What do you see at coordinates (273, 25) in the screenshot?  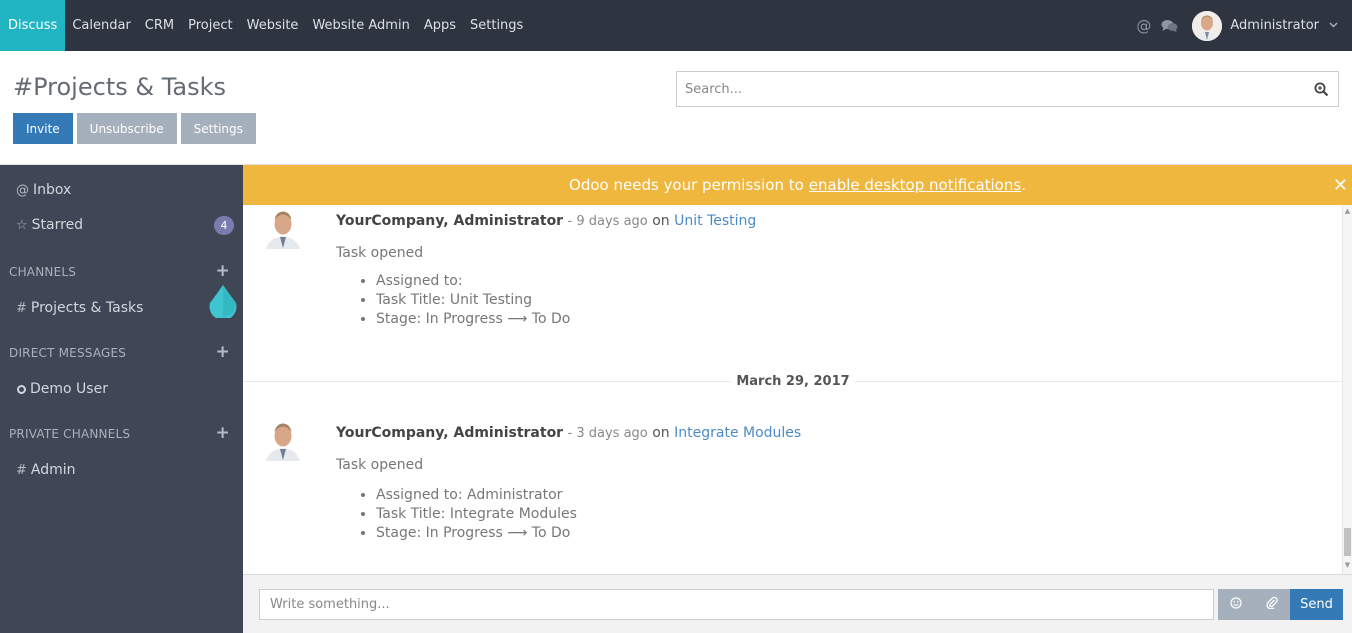 I see `app-menu-website: Website` at bounding box center [273, 25].